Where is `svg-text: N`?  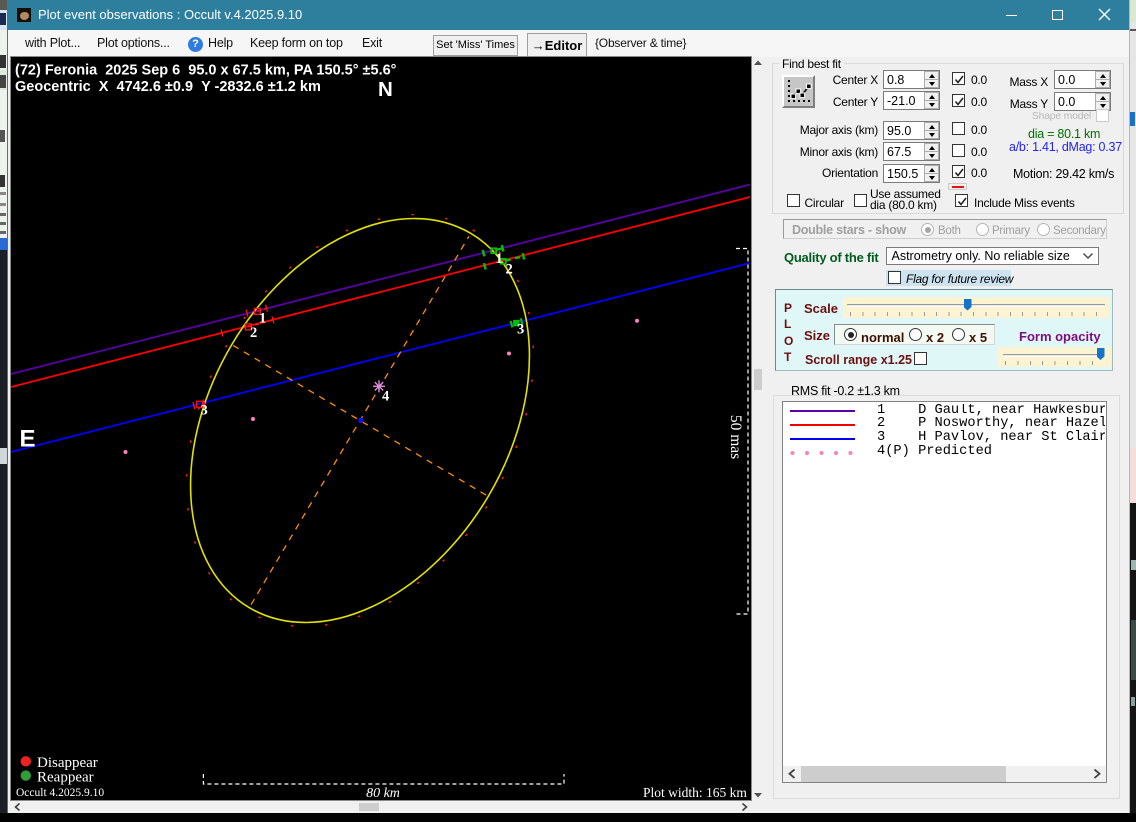 svg-text: N is located at coordinates (385, 89).